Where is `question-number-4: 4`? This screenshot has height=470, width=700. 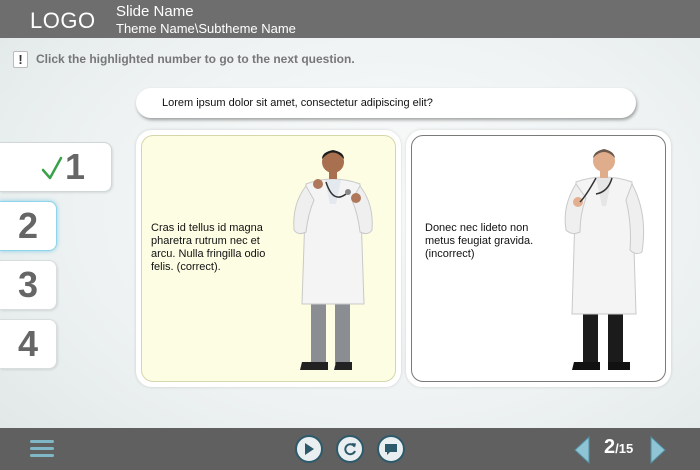 question-number-4: 4 is located at coordinates (28, 344).